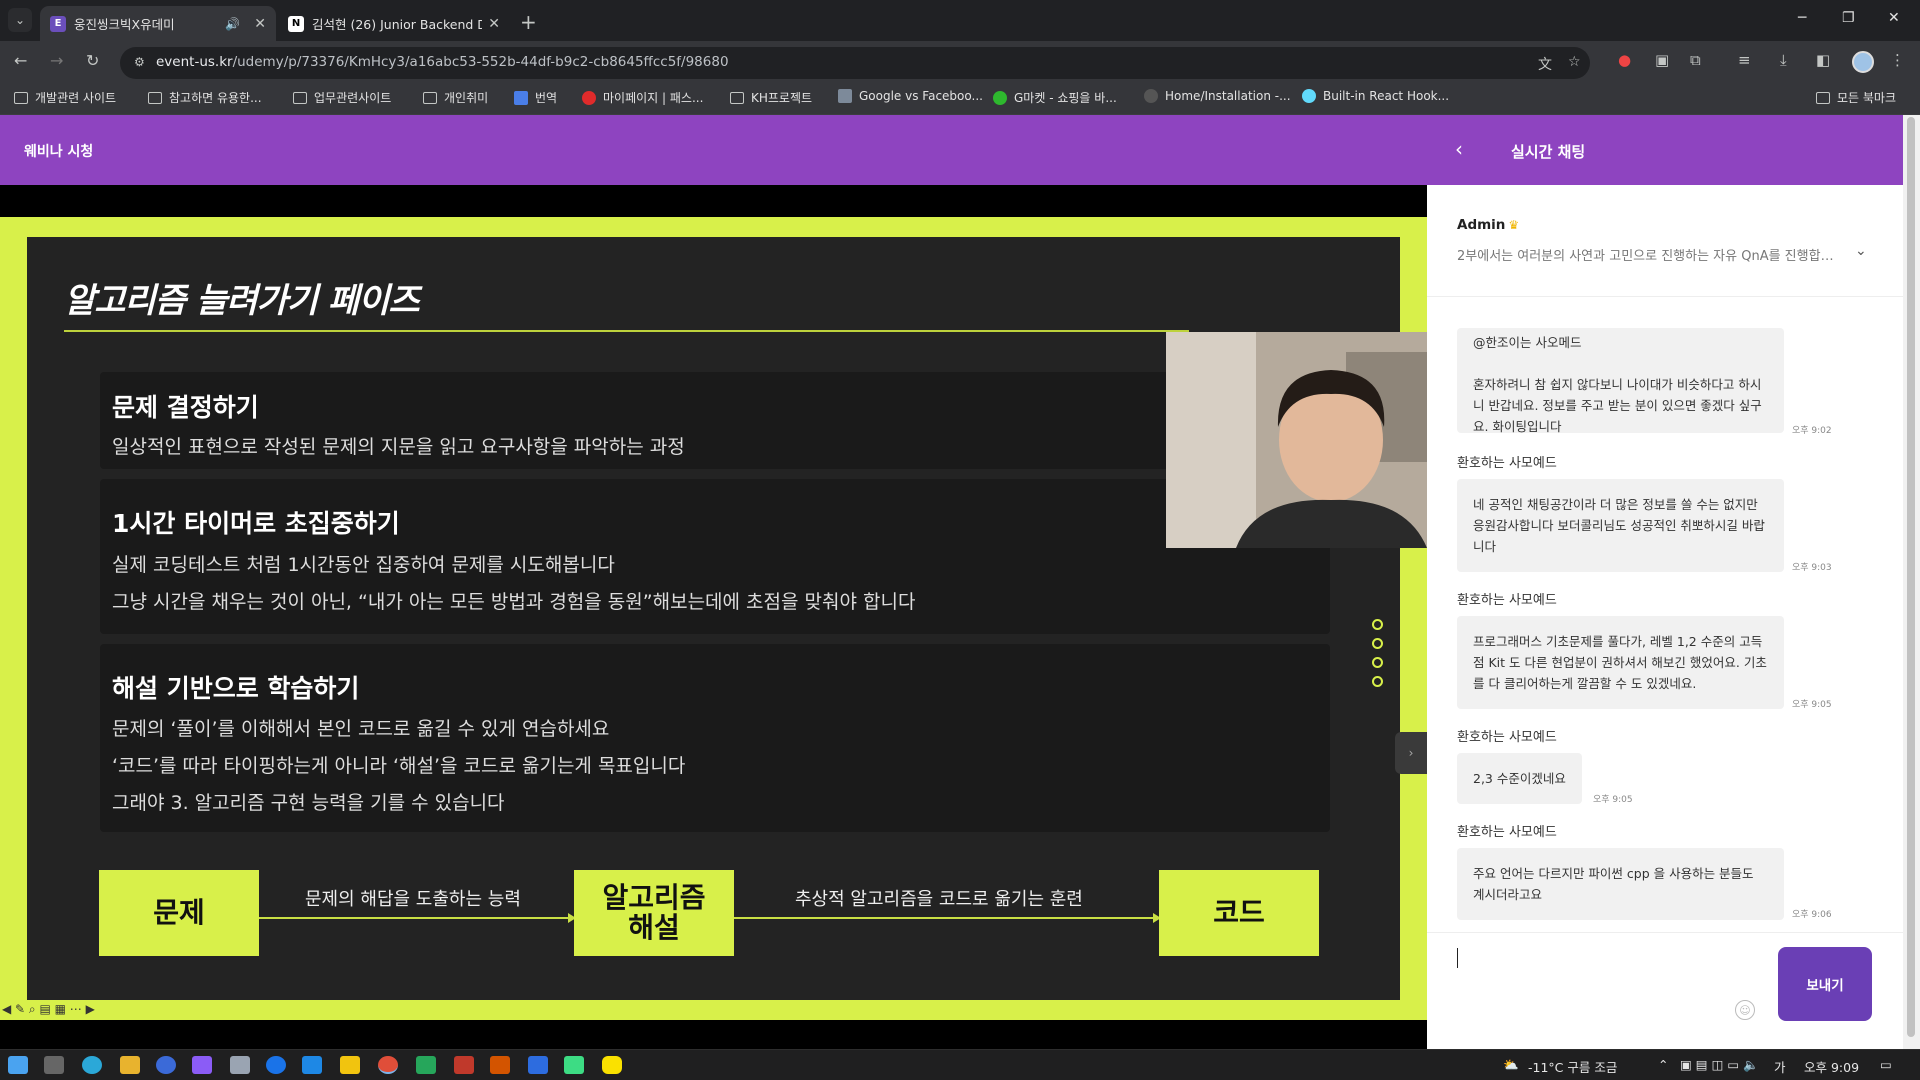 The width and height of the screenshot is (1920, 1080). What do you see at coordinates (139, 62) in the screenshot?
I see `site-info-icon: ⚙` at bounding box center [139, 62].